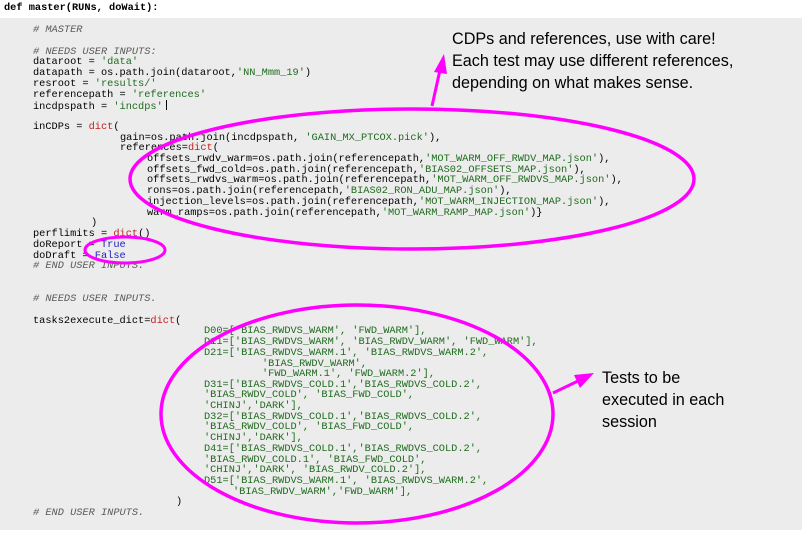 This screenshot has width=810, height=539. Describe the element at coordinates (440, 64) in the screenshot. I see `cdps-arrow-head` at that location.